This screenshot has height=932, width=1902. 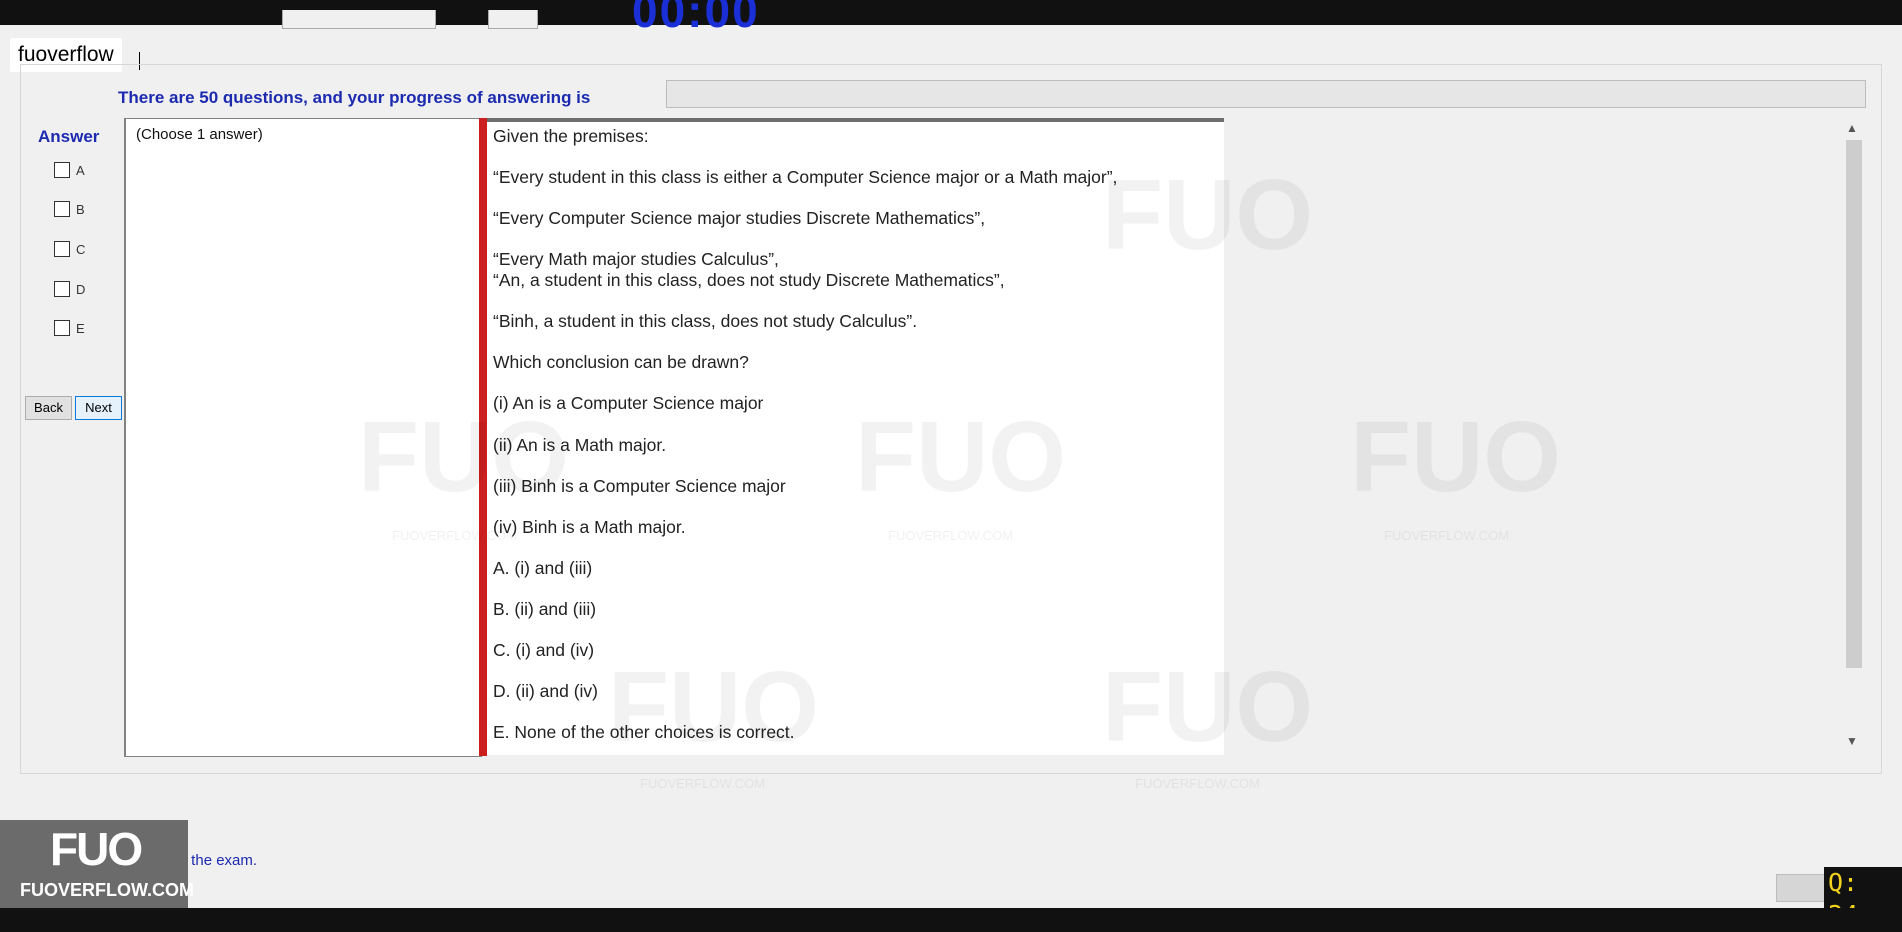 I want to click on fuoverflow-logo: FUO FUOVERFLOW.COM, so click(x=97, y=864).